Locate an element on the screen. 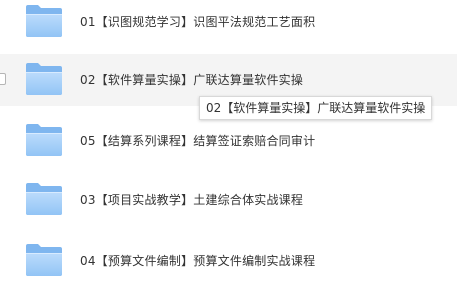 Image resolution: width=457 pixels, height=301 pixels. file-name: 03【项目实战教学】土建综合体实战课程 is located at coordinates (192, 200).